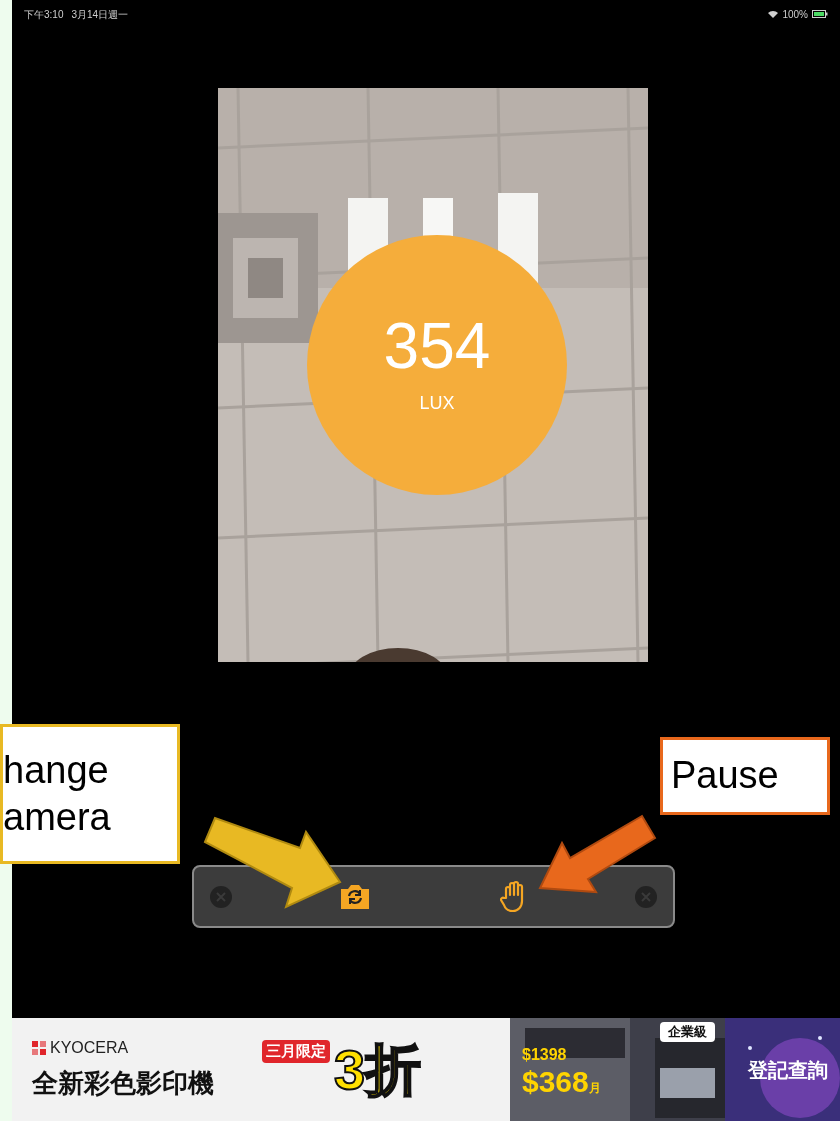 The height and width of the screenshot is (1121, 840). I want to click on callout-text: Pause, so click(725, 776).